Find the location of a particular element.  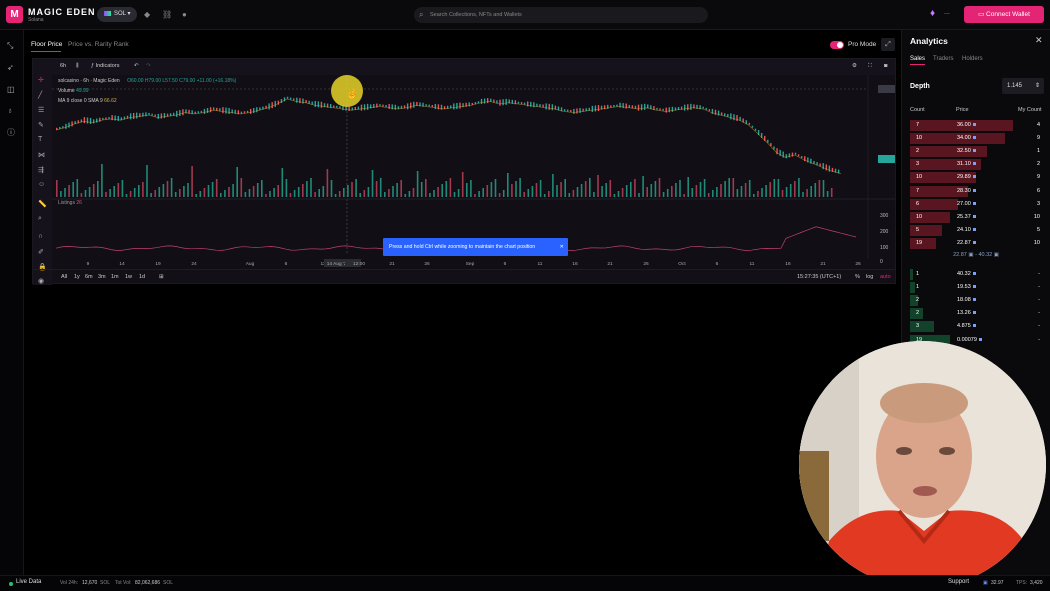

collapse-chart-button: ⤢ is located at coordinates (888, 44).